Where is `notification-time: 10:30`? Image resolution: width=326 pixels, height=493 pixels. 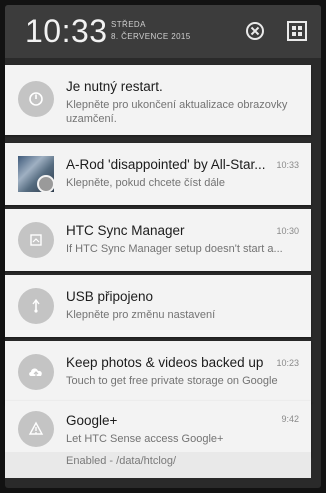
notification-time: 10:30 is located at coordinates (287, 231).